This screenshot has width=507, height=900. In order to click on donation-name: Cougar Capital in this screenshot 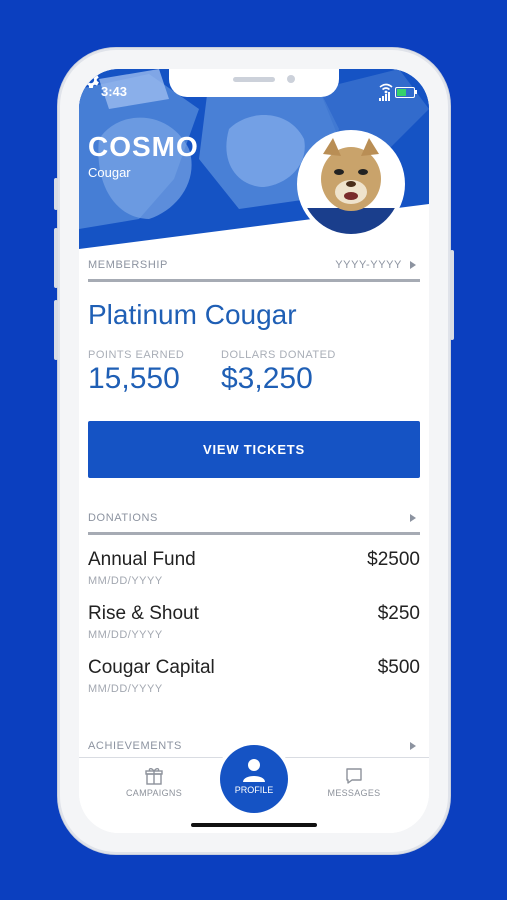, I will do `click(151, 667)`.